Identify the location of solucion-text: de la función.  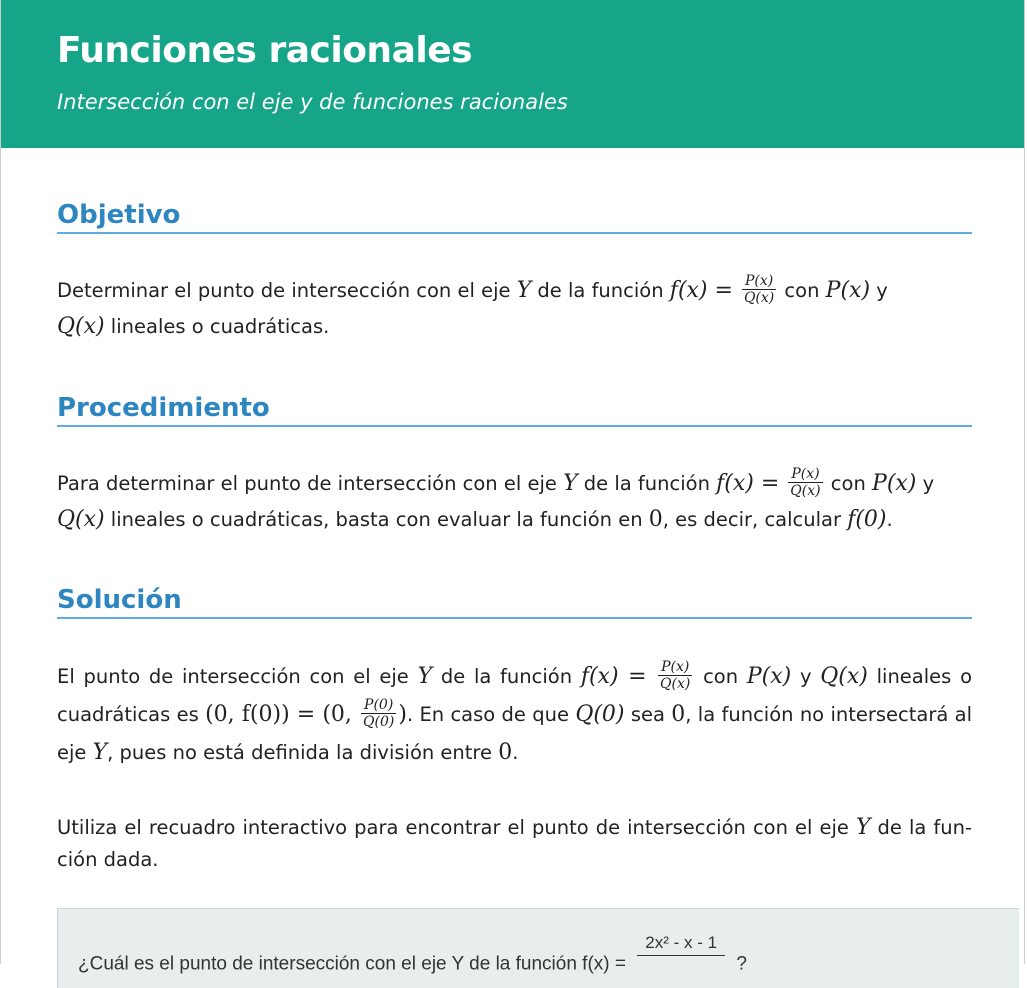
(506, 676).